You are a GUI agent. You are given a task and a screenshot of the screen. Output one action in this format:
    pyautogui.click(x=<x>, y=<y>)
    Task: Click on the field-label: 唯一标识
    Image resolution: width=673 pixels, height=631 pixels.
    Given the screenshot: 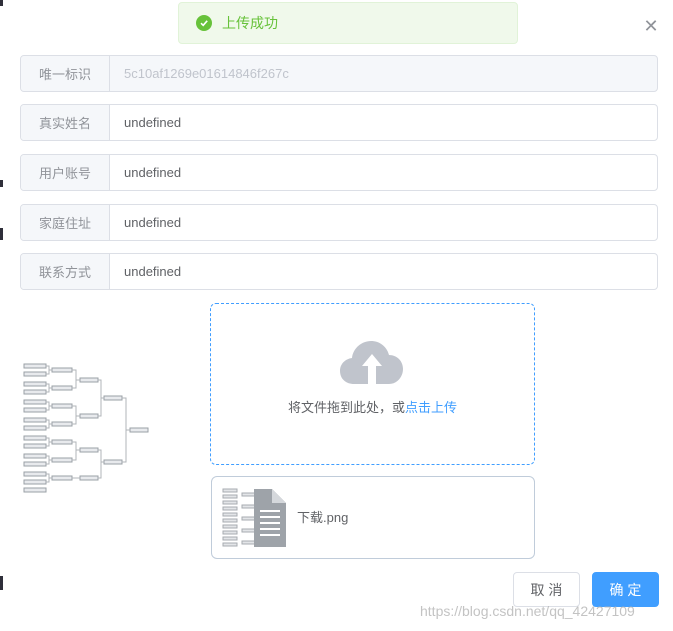 What is the action you would take?
    pyautogui.click(x=65, y=73)
    